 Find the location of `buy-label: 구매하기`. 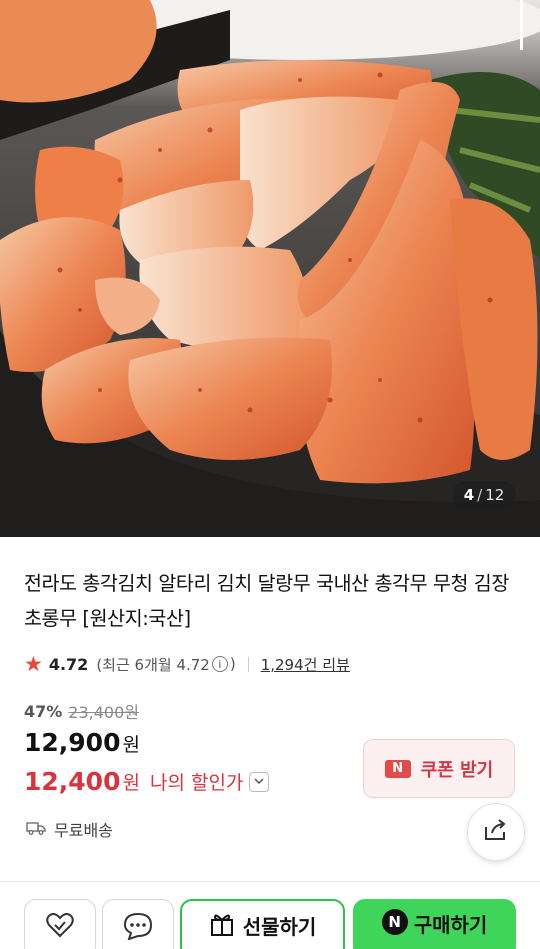

buy-label: 구매하기 is located at coordinates (450, 925).